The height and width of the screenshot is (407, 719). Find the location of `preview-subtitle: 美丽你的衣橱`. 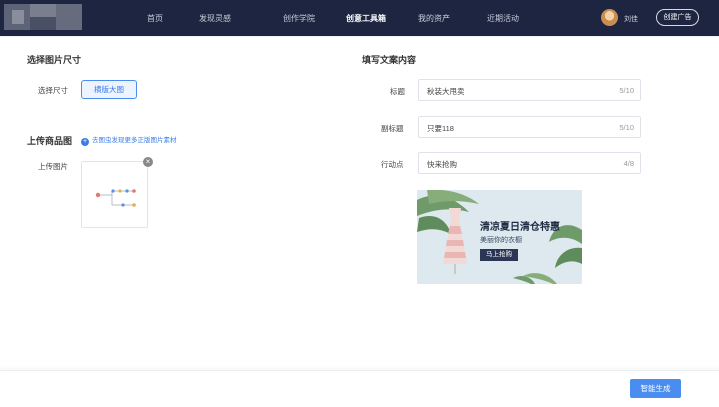

preview-subtitle: 美丽你的衣橱 is located at coordinates (501, 240).